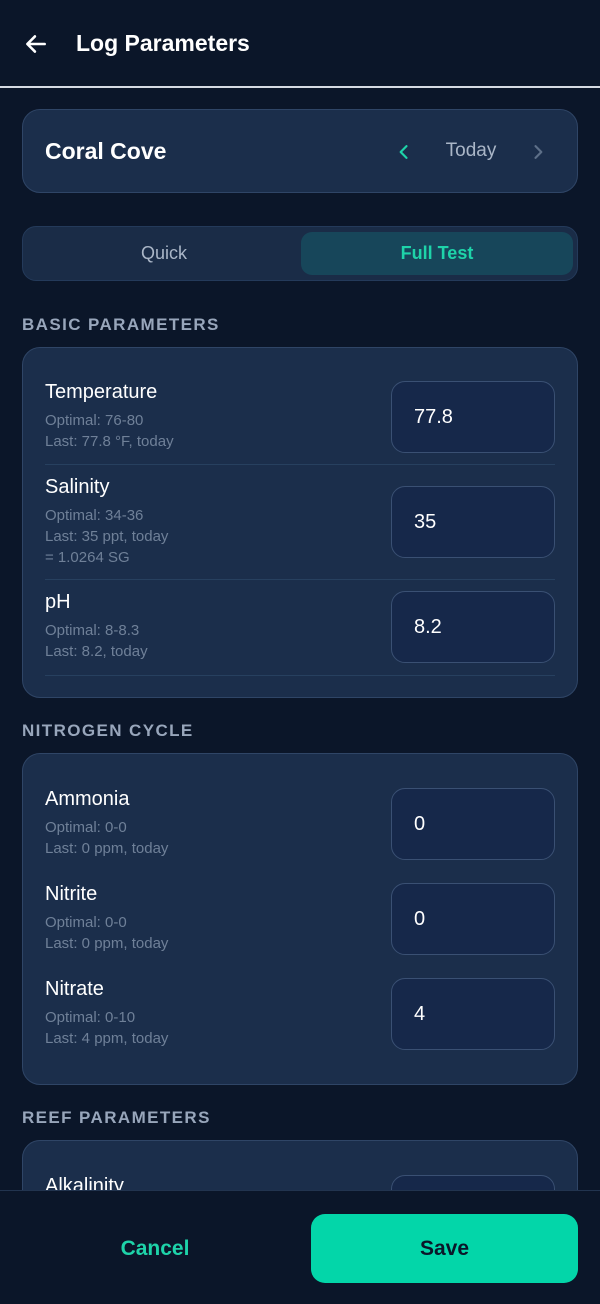 This screenshot has height=1304, width=600. I want to click on back-button, so click(36, 44).